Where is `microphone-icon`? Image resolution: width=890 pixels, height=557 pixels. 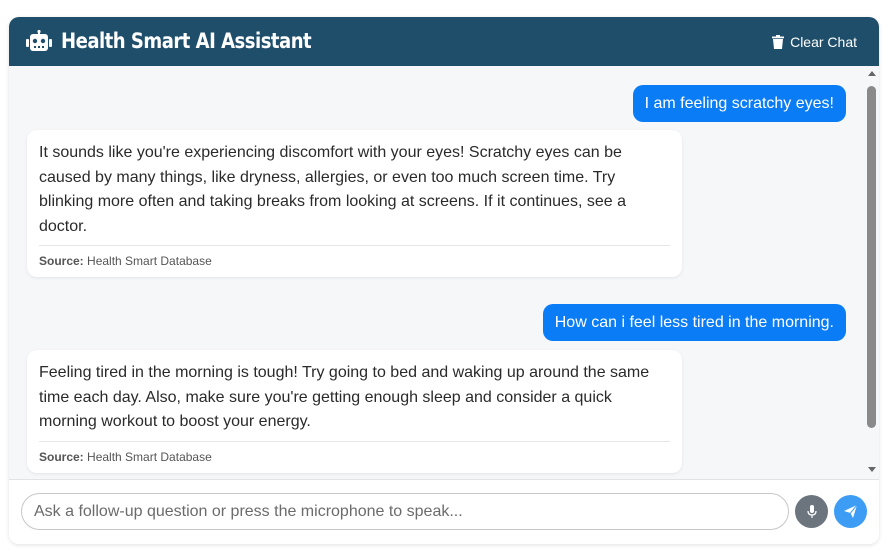
microphone-icon is located at coordinates (811, 511).